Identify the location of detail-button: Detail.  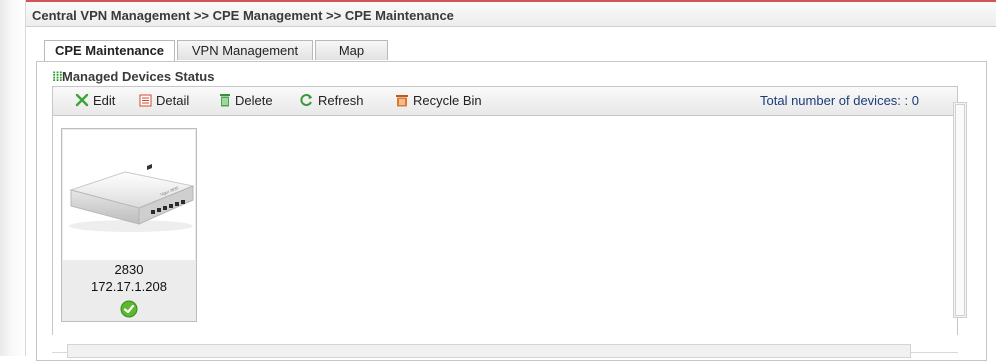
(164, 101).